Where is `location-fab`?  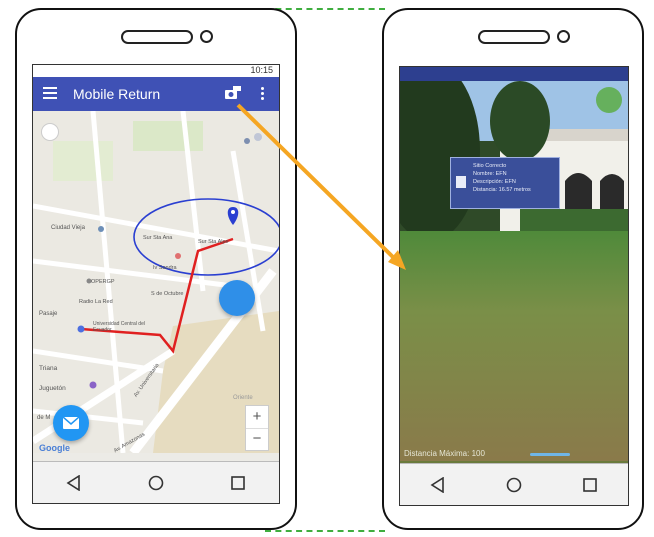 location-fab is located at coordinates (237, 298).